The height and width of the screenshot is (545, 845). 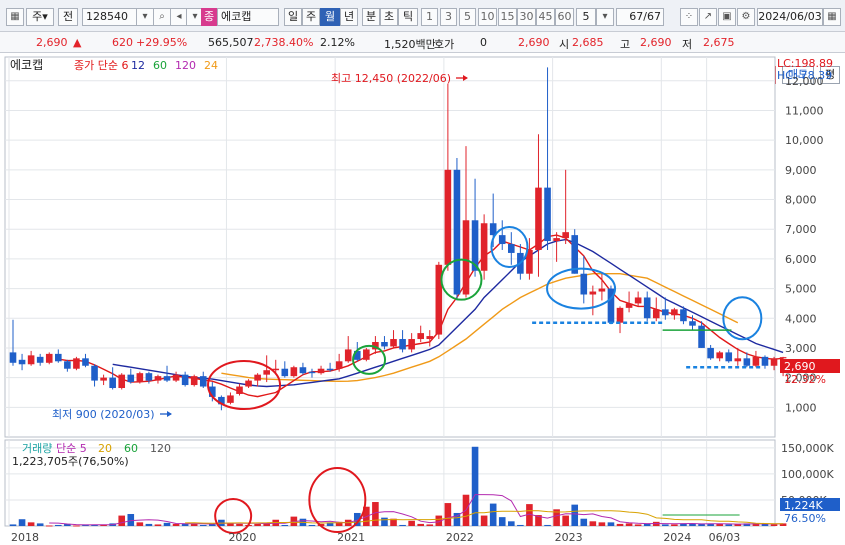 I want to click on interval-second: 초, so click(x=389, y=17).